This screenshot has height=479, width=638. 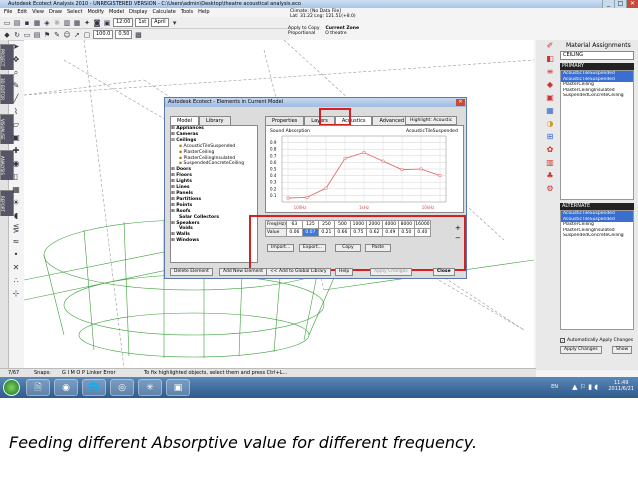 I want to click on app-icon: ✳, so click(x=150, y=387).